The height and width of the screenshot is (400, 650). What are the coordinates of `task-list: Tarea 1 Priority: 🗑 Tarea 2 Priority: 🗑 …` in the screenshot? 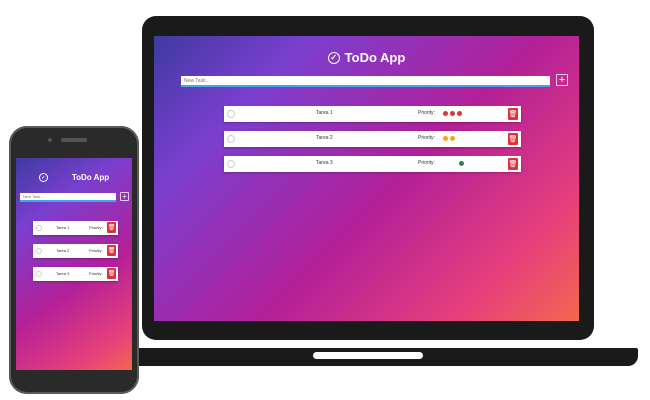 It's located at (75, 255).